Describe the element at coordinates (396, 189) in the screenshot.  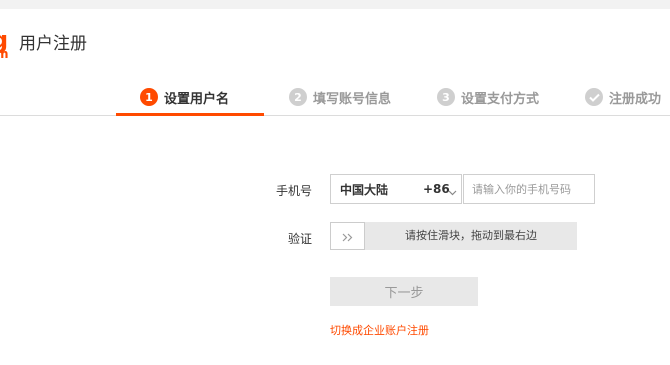
I see `country-select: 中国大陆 +86` at that location.